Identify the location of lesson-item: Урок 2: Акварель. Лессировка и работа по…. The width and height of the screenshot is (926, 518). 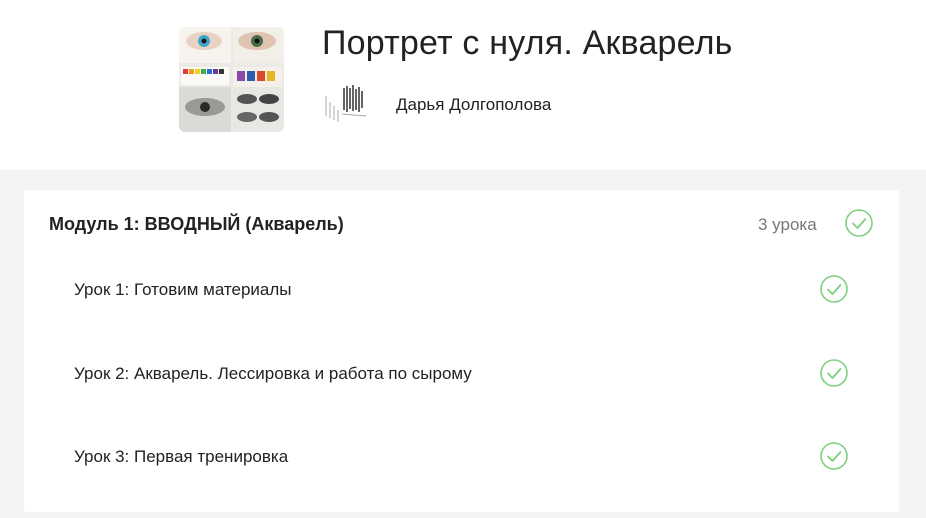
(461, 374).